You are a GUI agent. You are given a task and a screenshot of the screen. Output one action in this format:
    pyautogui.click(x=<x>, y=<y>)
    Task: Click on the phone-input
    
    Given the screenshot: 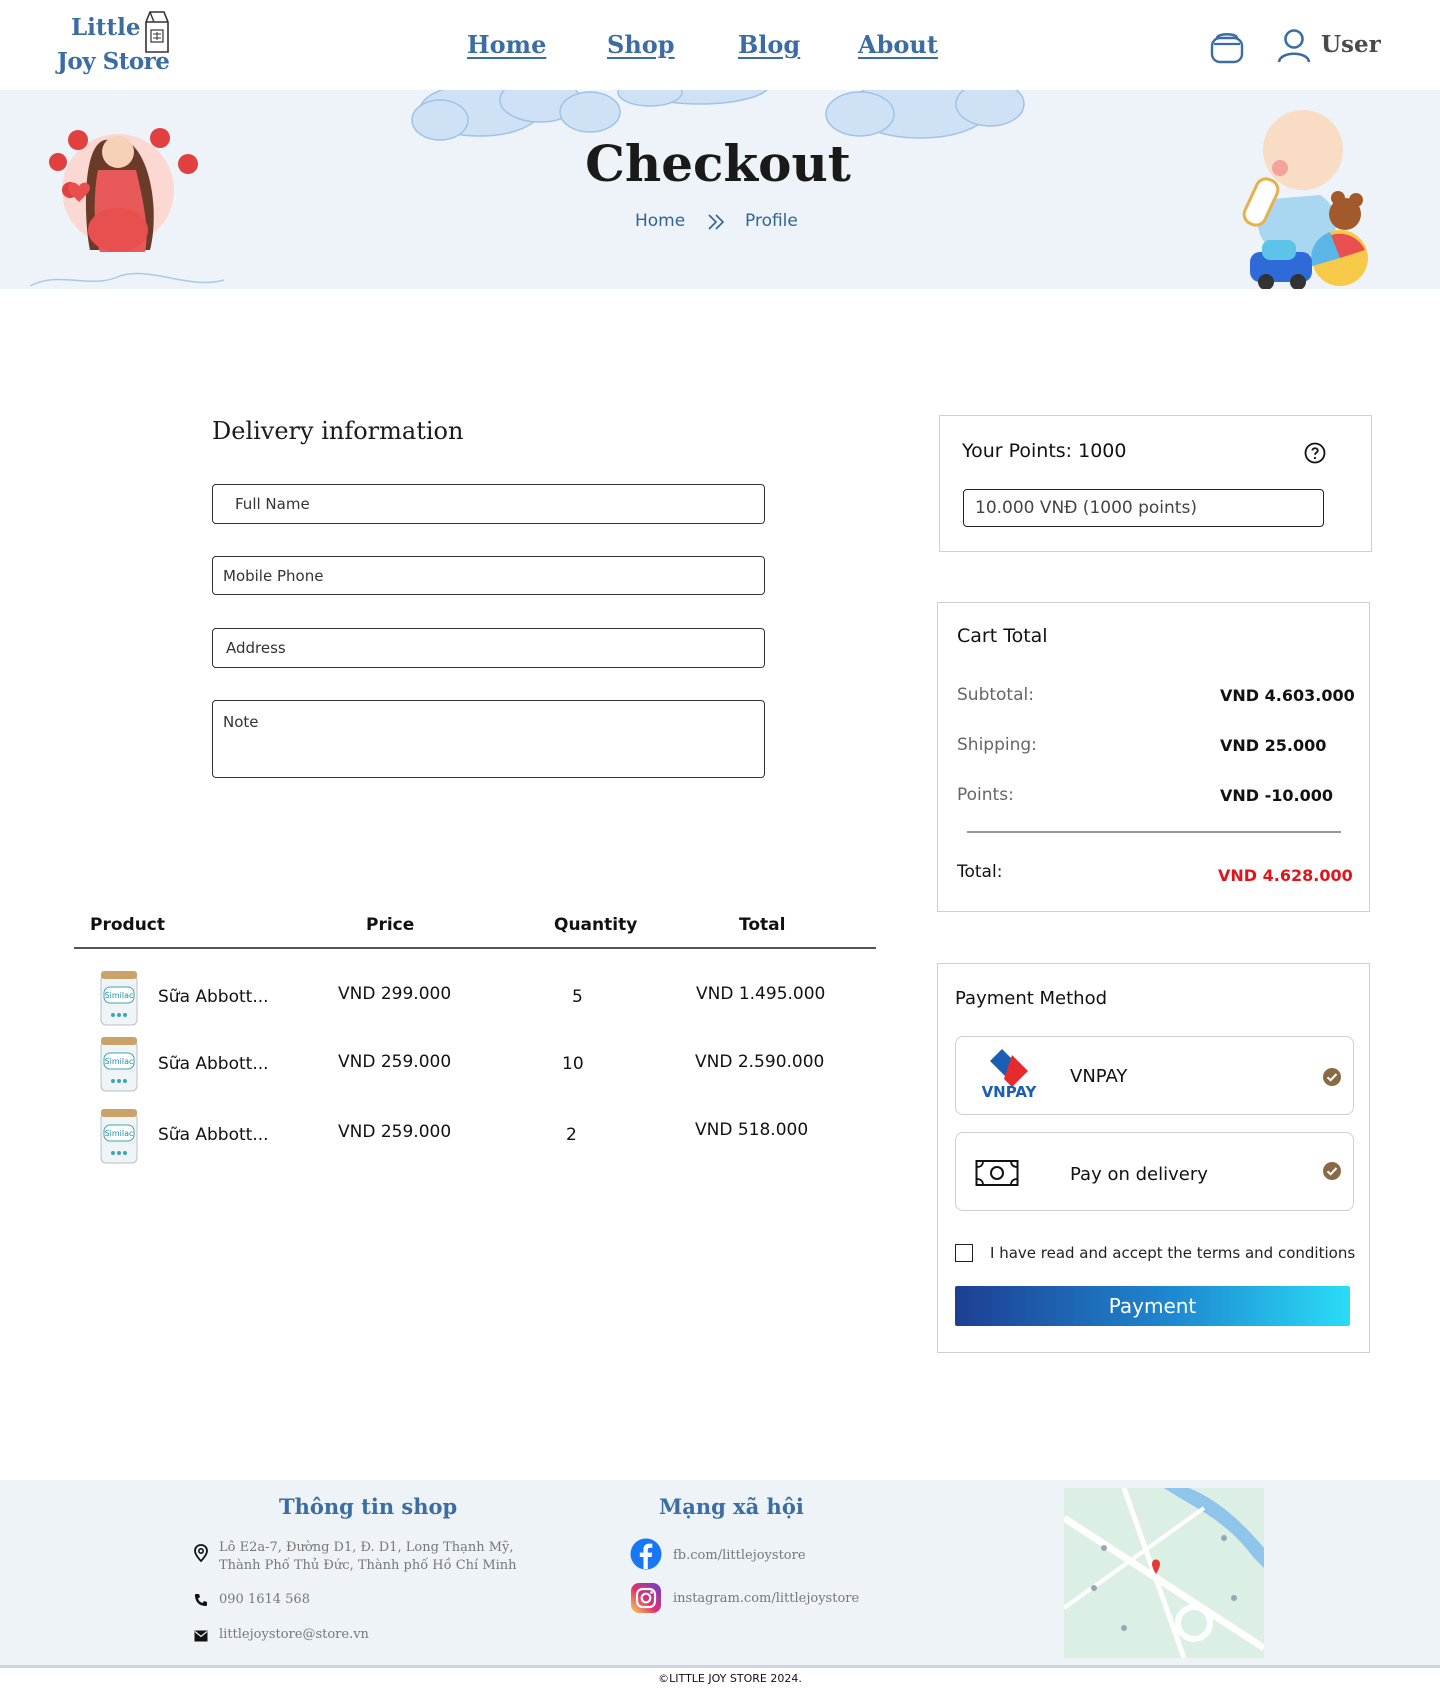 What is the action you would take?
    pyautogui.click(x=488, y=575)
    